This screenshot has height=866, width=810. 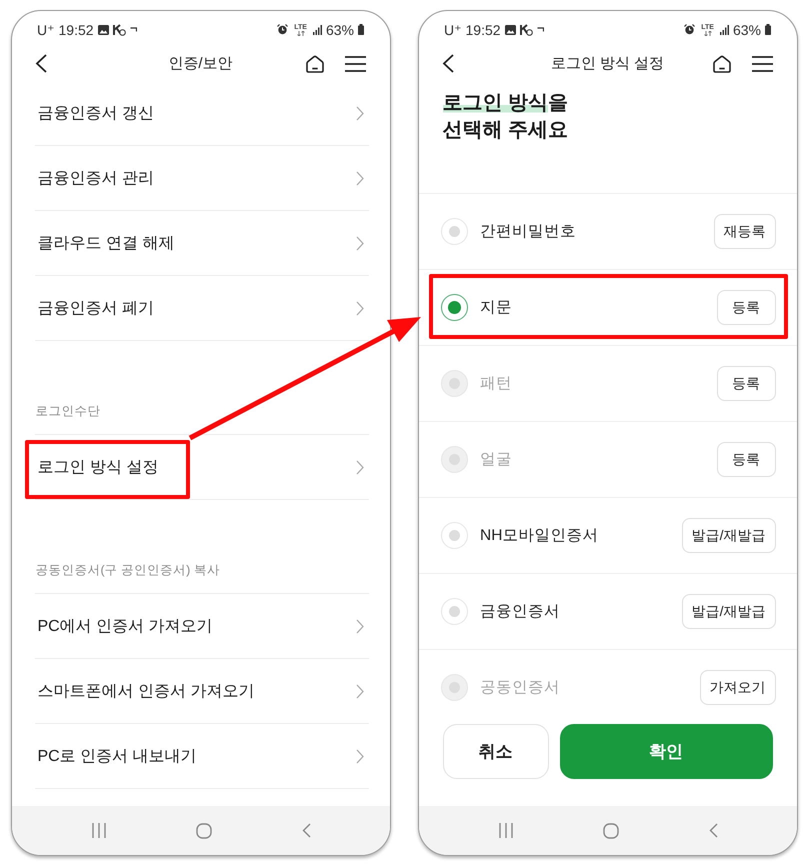 I want to click on menu-item: 클라우드 연결 해제, so click(x=201, y=243).